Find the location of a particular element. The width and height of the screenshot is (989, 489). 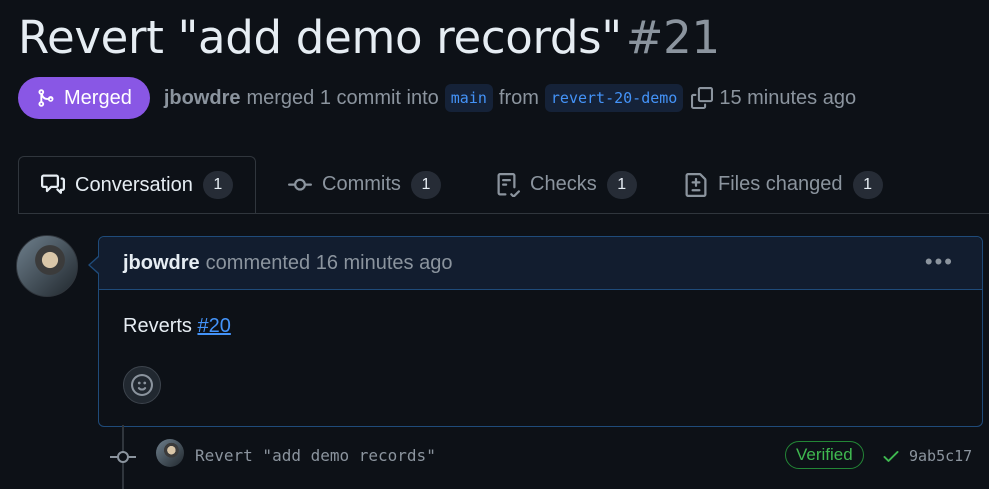

pr-number: #21 is located at coordinates (672, 37).